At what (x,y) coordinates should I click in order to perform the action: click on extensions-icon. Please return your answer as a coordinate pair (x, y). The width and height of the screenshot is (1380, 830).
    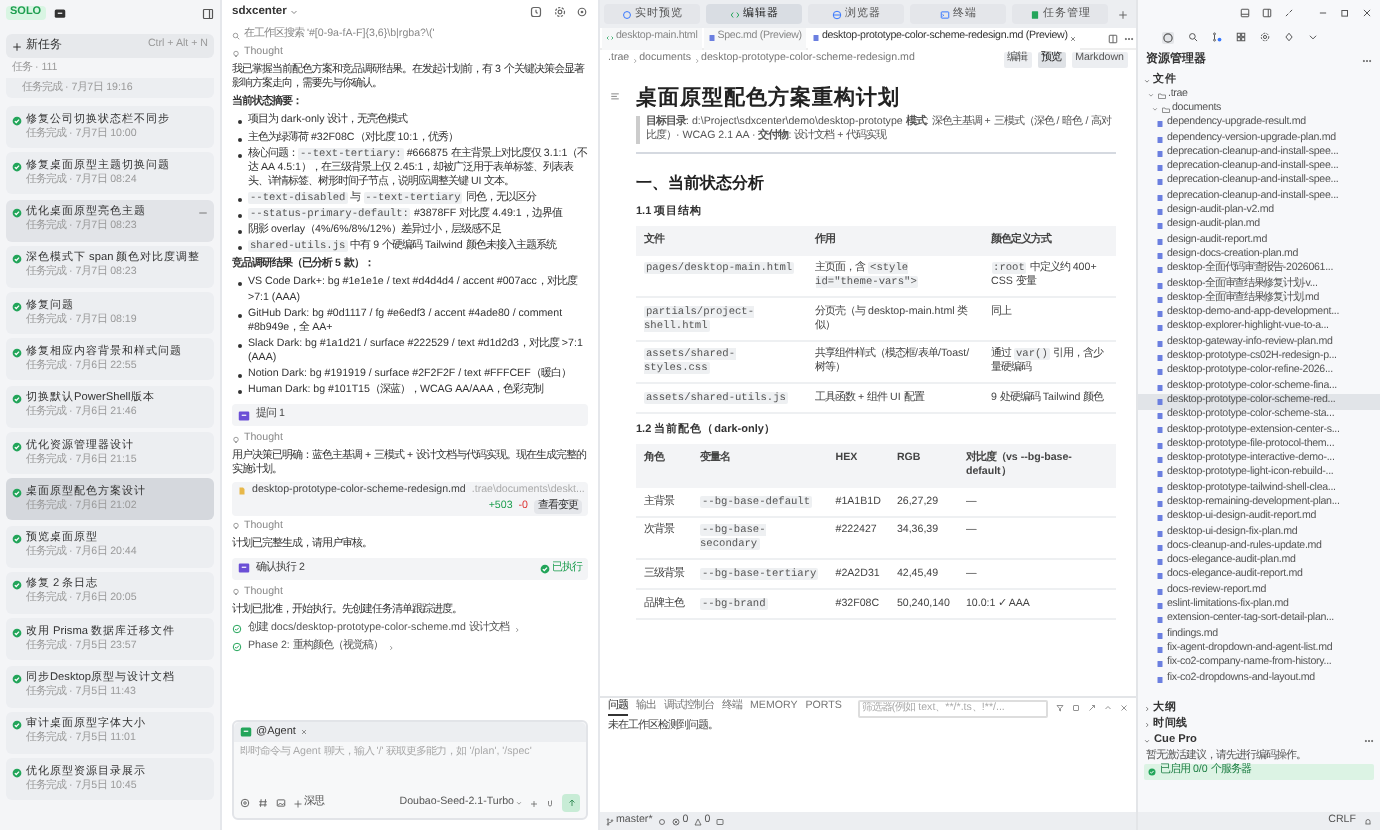
    Looking at the image, I should click on (1241, 37).